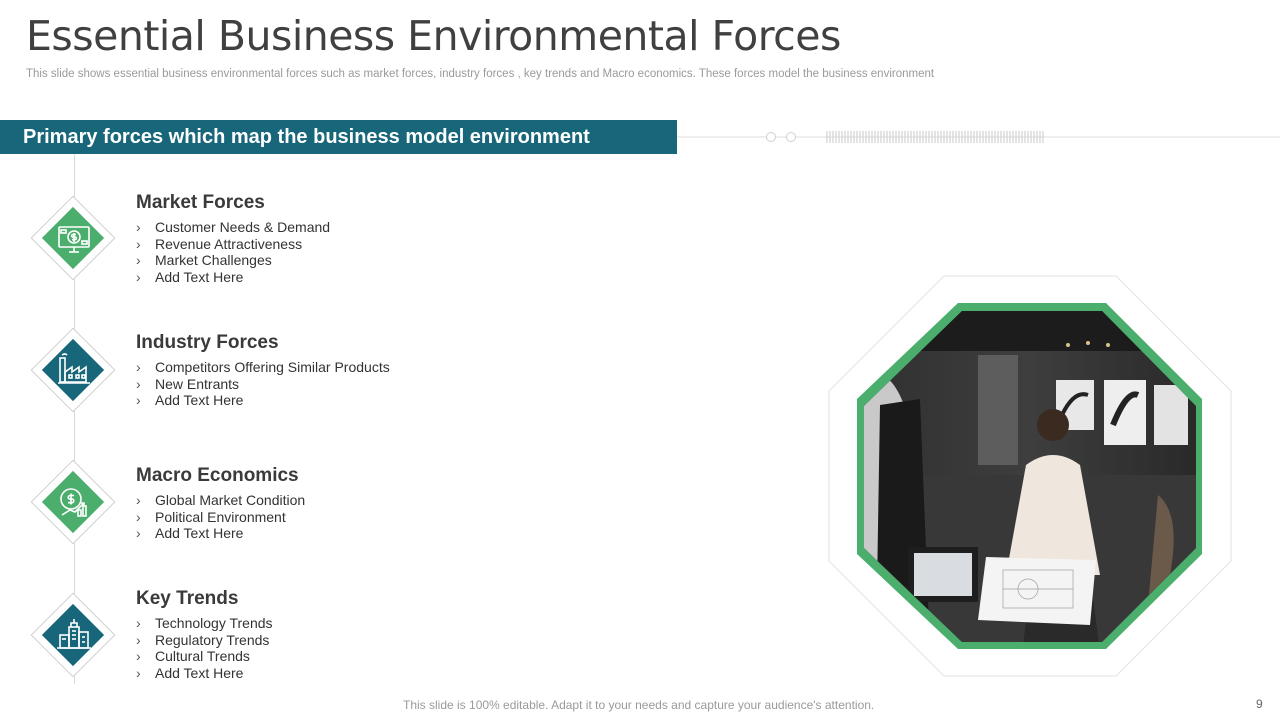 The height and width of the screenshot is (720, 1280). What do you see at coordinates (433, 36) in the screenshot?
I see `slide-title: Essential Business Environmental Forces` at bounding box center [433, 36].